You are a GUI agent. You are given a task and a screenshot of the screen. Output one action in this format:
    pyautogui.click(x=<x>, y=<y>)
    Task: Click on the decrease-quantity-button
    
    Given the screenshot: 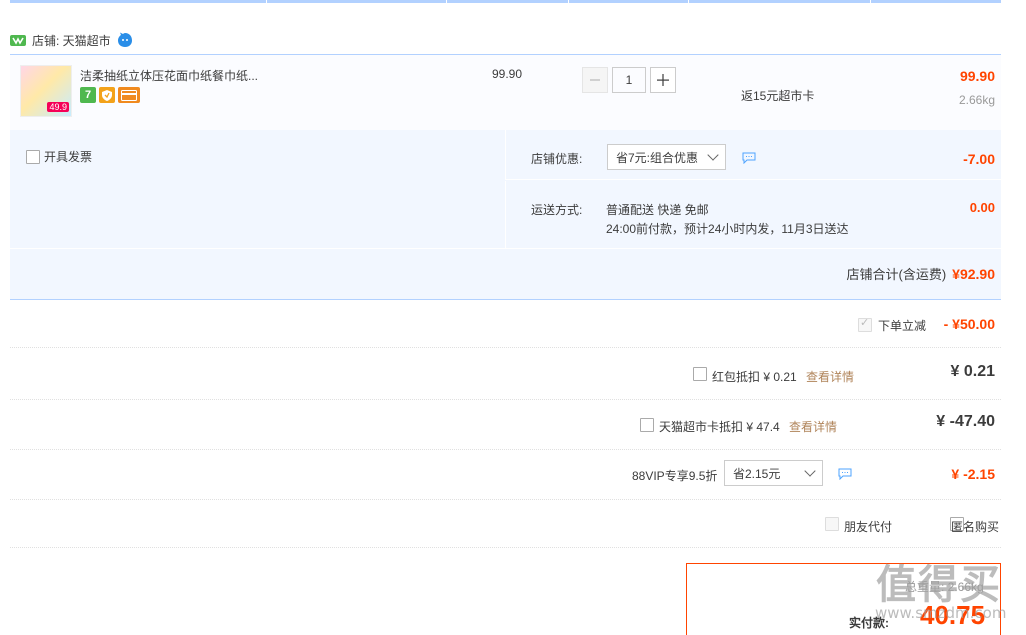 What is the action you would take?
    pyautogui.click(x=595, y=80)
    